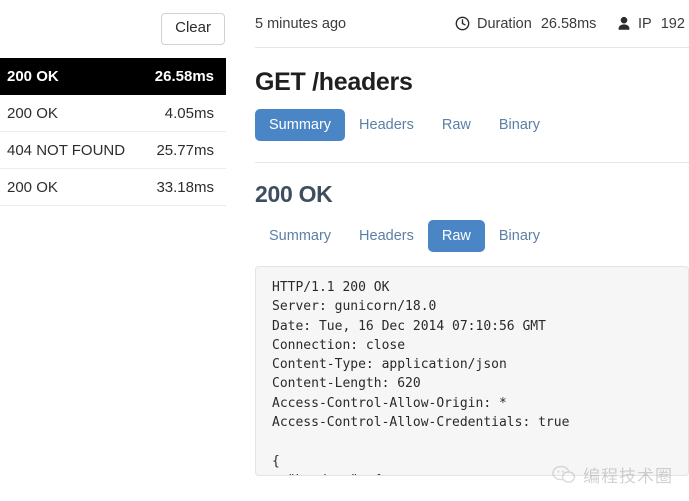 This screenshot has height=501, width=689. Describe the element at coordinates (624, 23) in the screenshot. I see `person-icon` at that location.